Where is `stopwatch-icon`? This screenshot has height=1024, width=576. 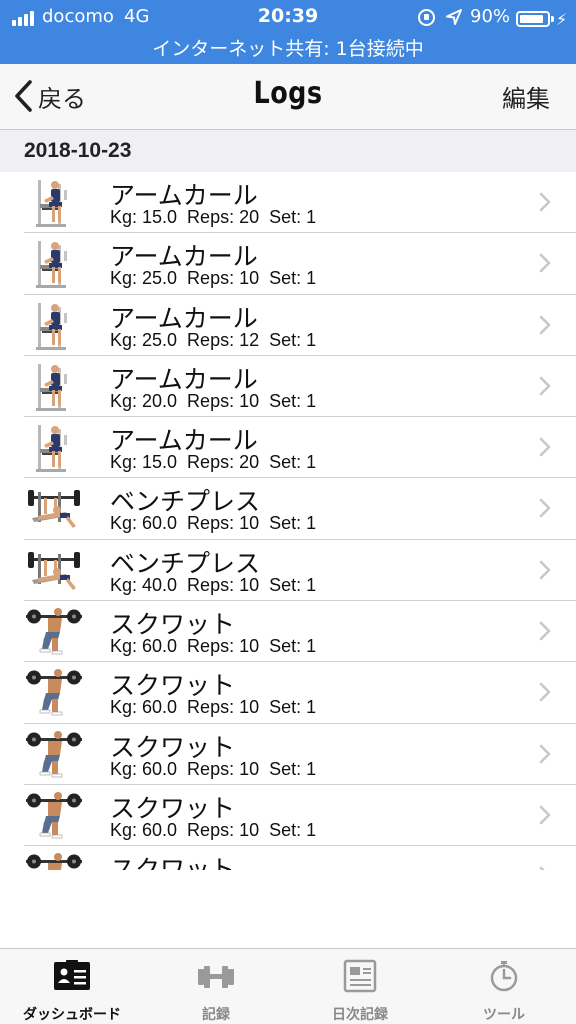
stopwatch-icon is located at coordinates (504, 976).